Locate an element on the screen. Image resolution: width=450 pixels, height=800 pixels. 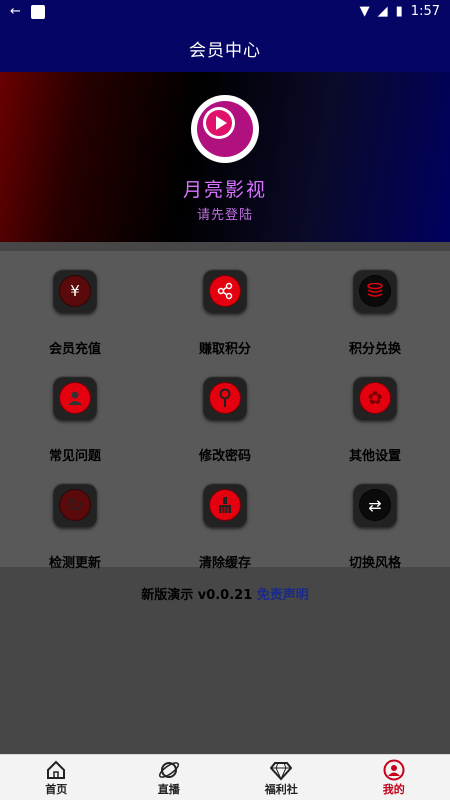
bottom-tab-bar: 首页 直播 福利社 我的 is located at coordinates (225, 777).